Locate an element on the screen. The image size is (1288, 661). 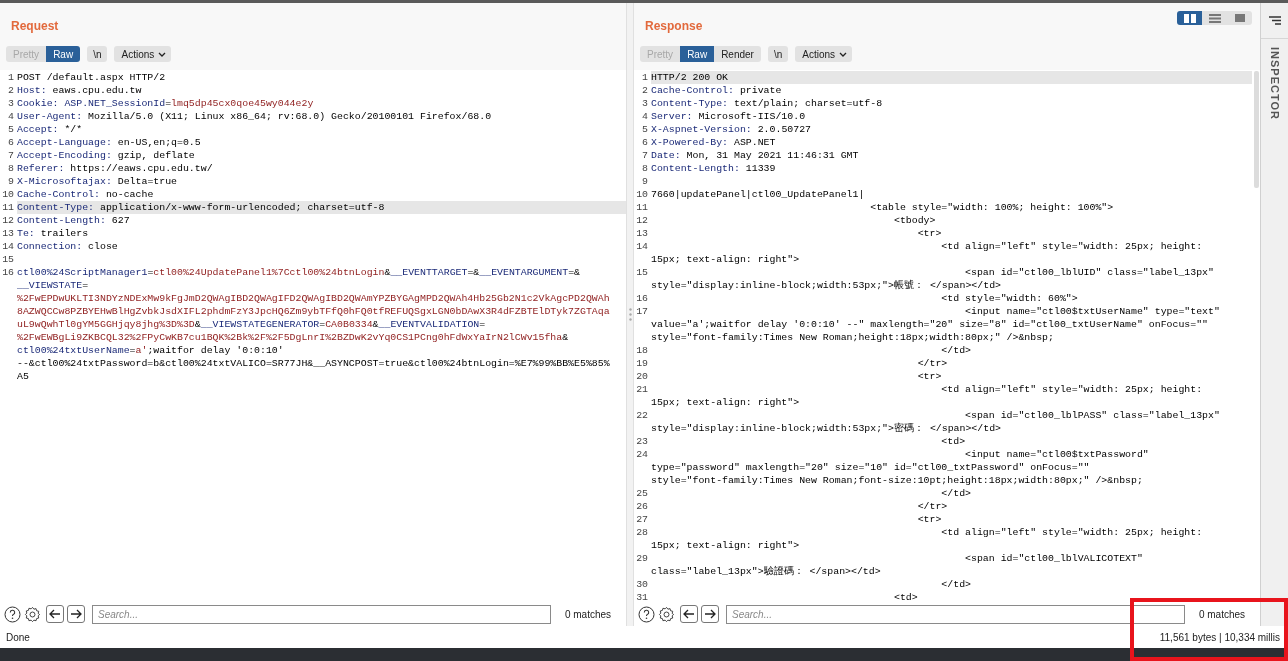
chevron-down-icon is located at coordinates (162, 54).